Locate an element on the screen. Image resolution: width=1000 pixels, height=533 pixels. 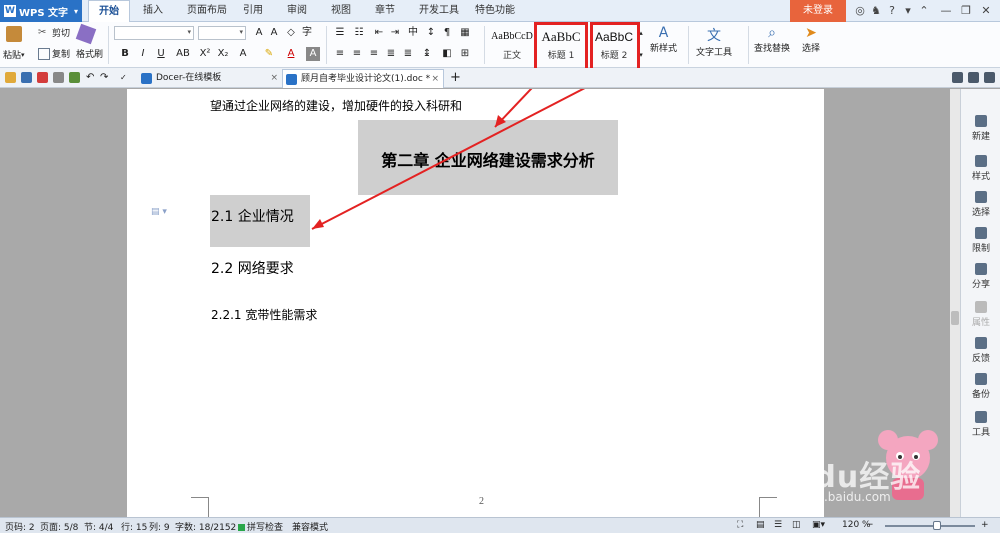
numbered-list-icon: ☷ is located at coordinates (359, 33).